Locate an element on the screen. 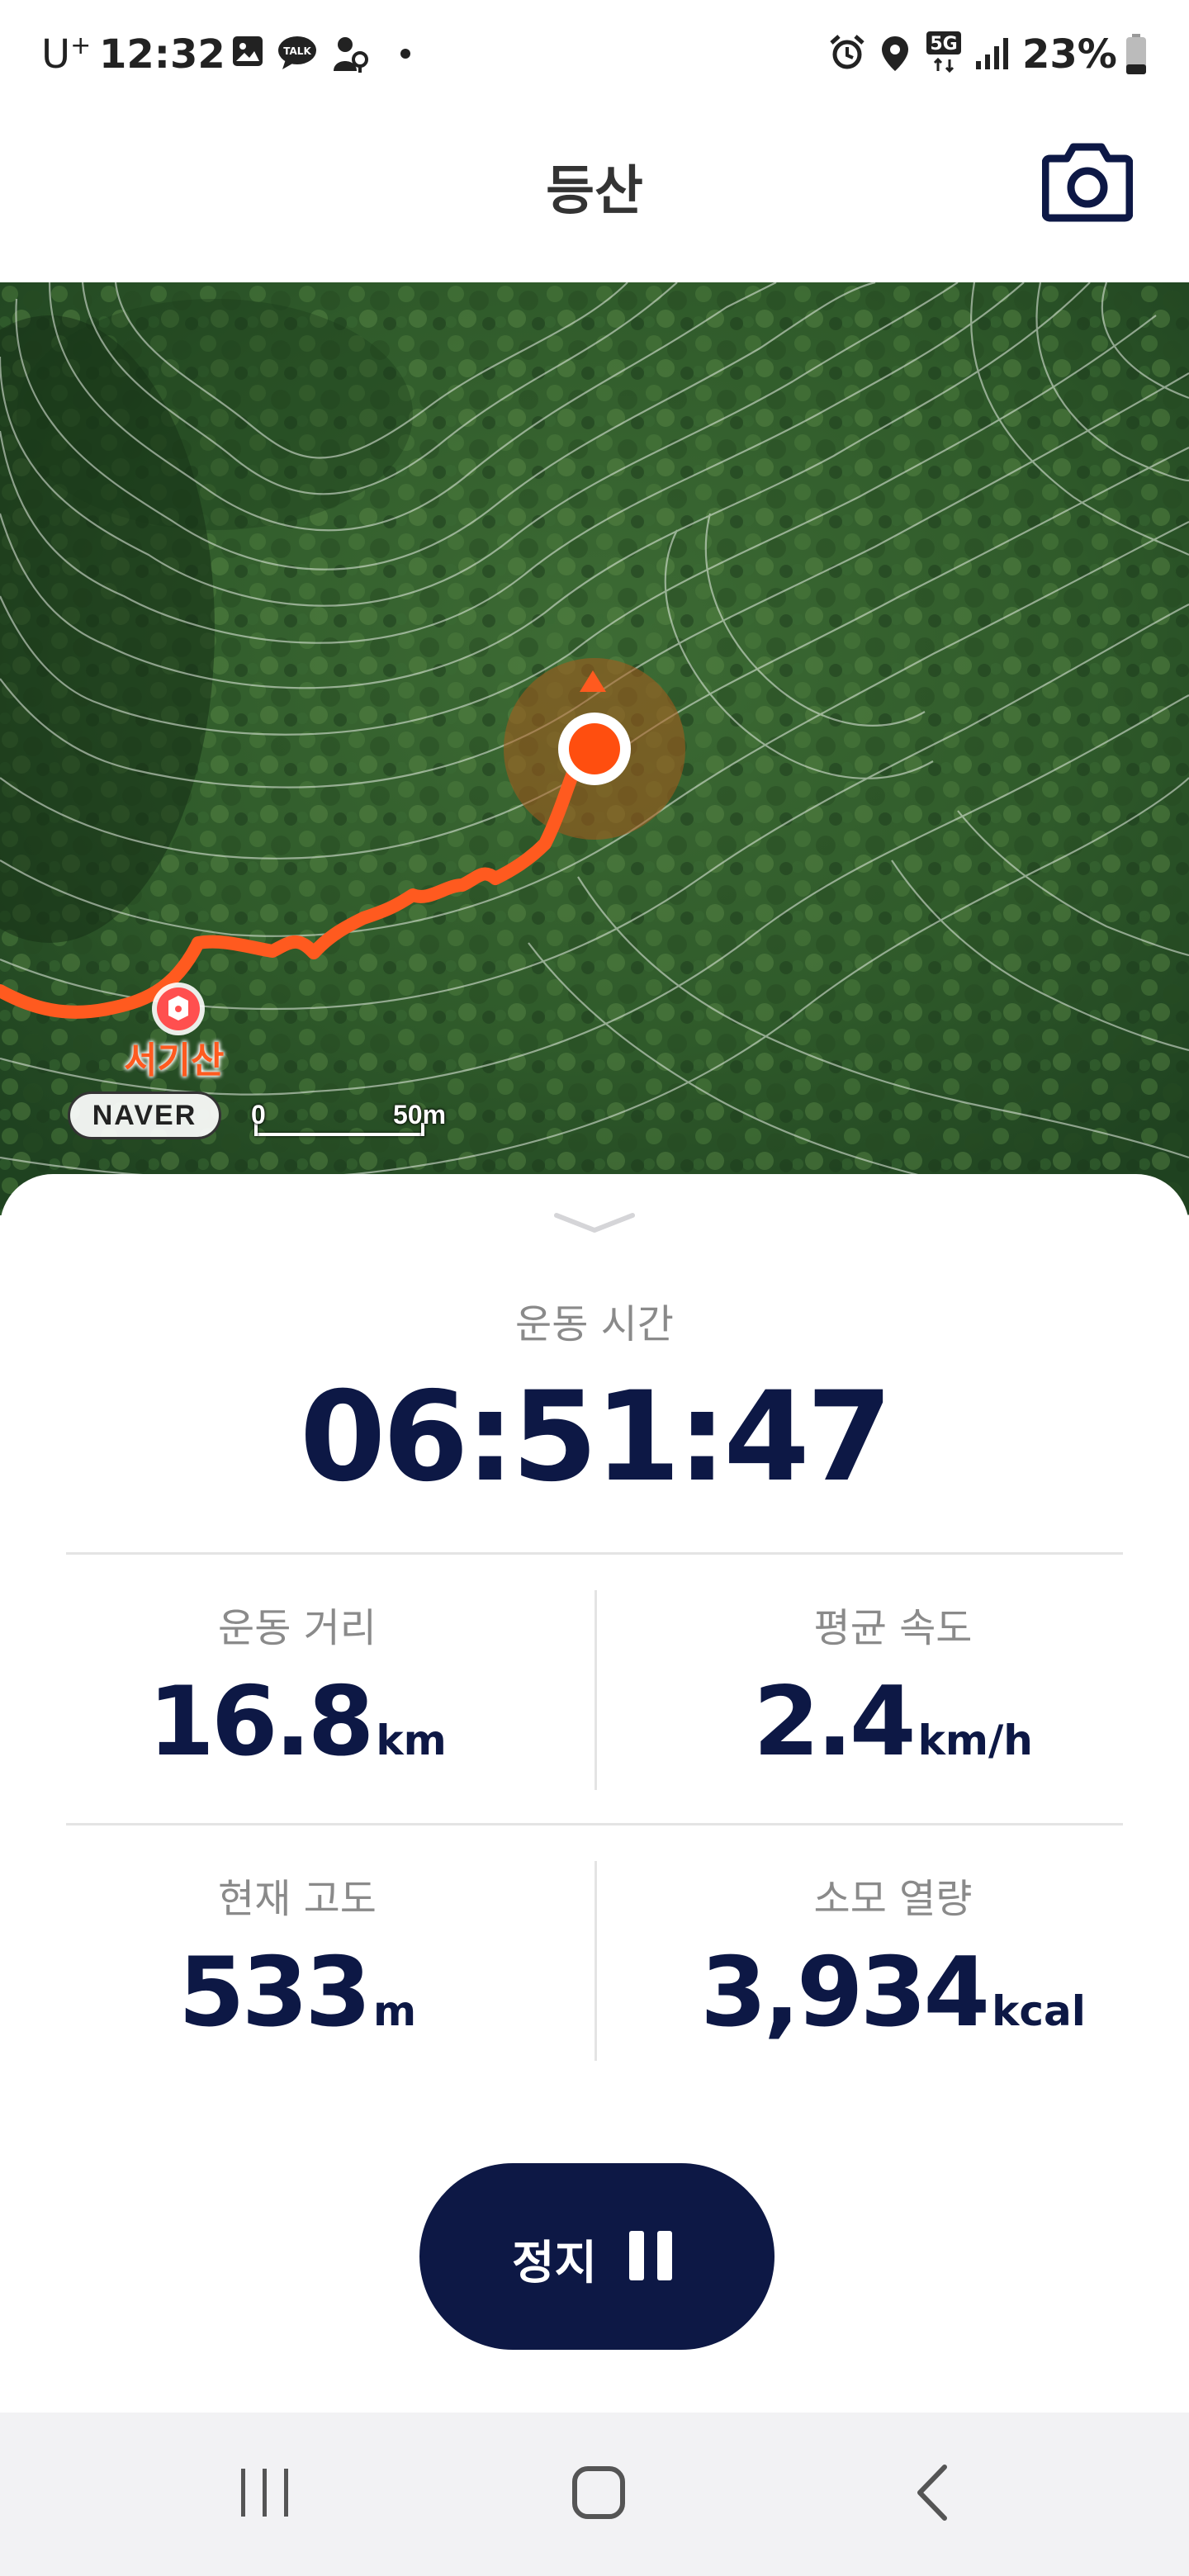 The image size is (1189, 2576). speed-label: 평균 속도 is located at coordinates (893, 1628).